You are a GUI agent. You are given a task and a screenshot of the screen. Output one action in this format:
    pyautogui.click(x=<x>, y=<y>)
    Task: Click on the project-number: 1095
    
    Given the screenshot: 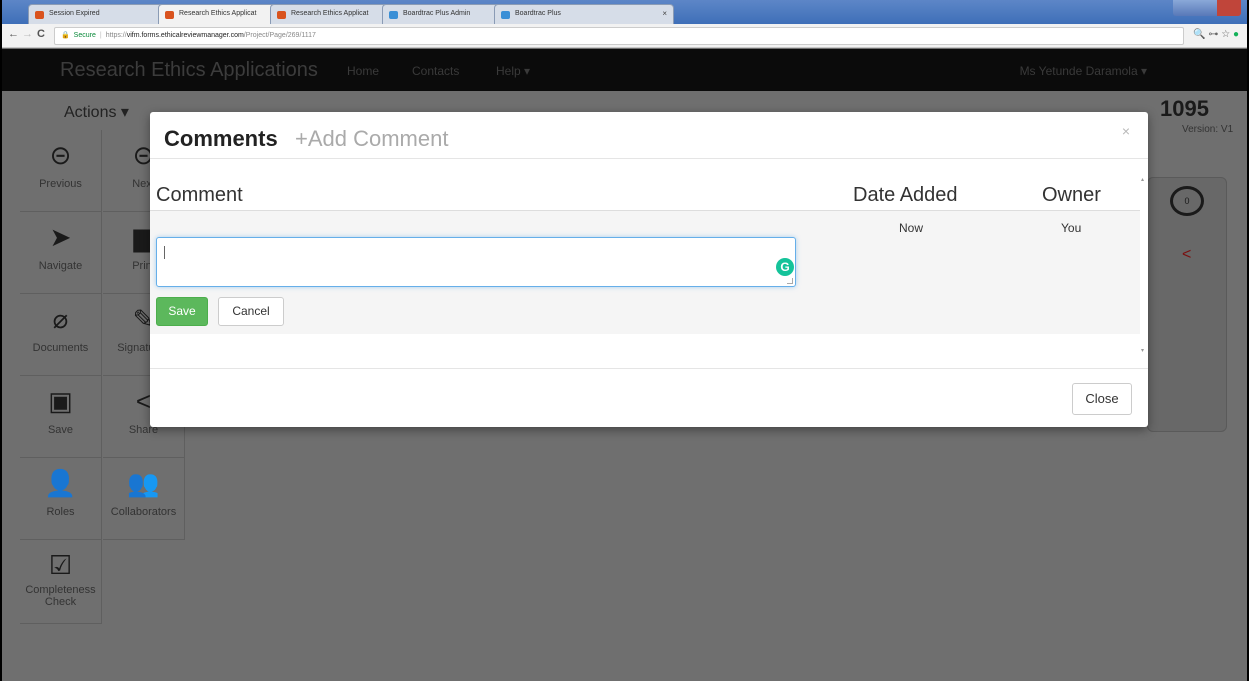 What is the action you would take?
    pyautogui.click(x=1184, y=108)
    